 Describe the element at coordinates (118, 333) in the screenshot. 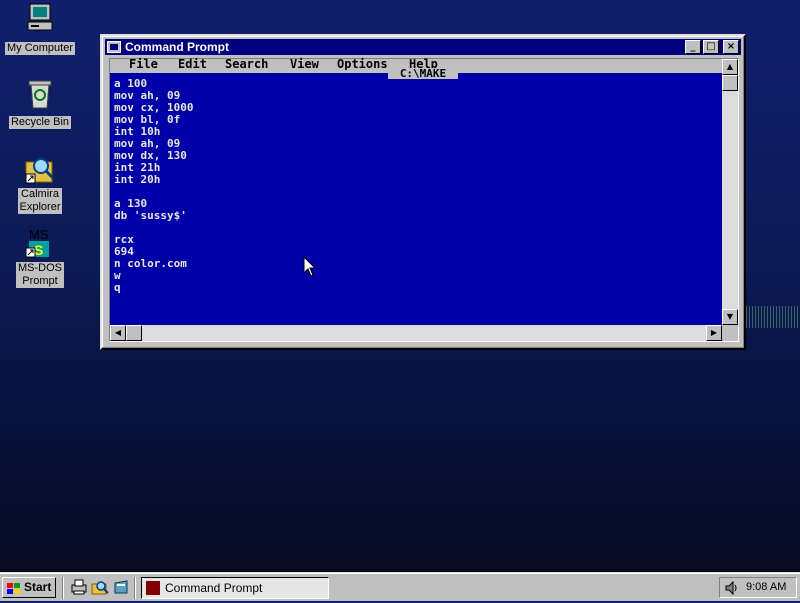

I see `scroll-left-button: ◀` at that location.